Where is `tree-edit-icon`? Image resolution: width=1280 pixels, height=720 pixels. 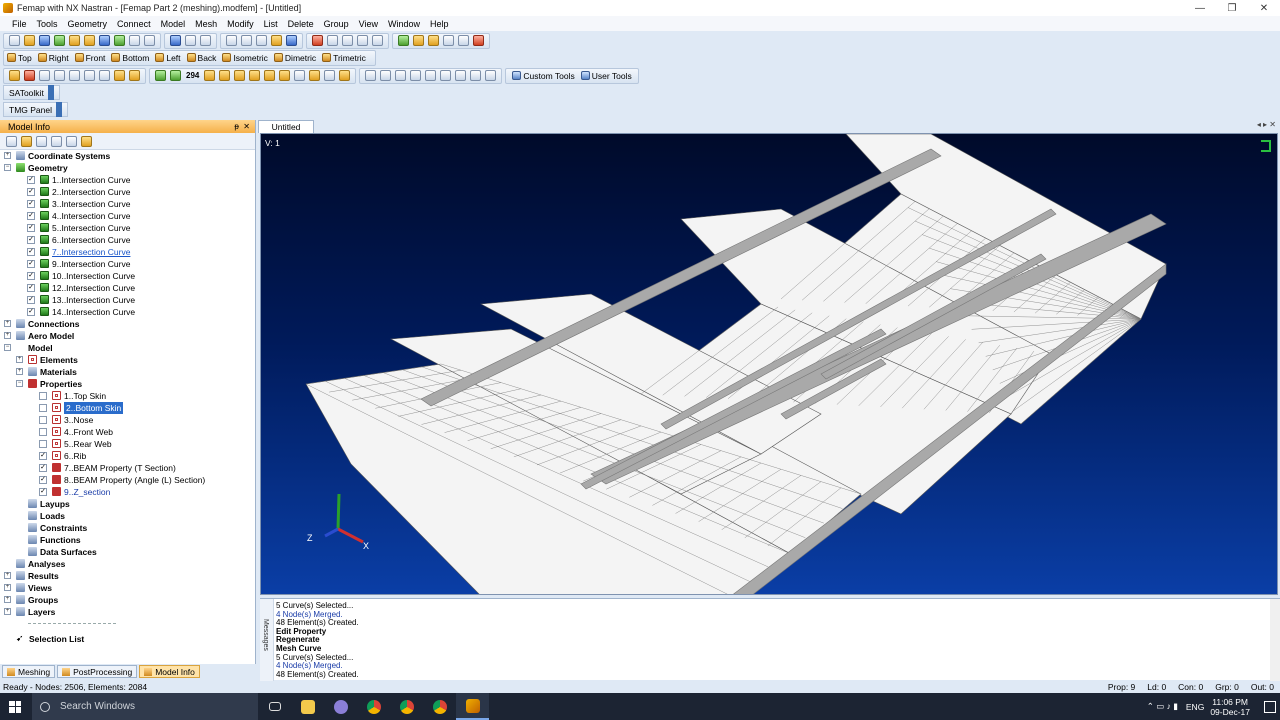
tree-edit-icon is located at coordinates (86, 141).